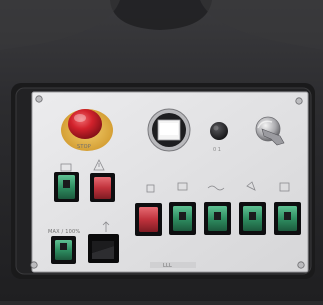 This screenshot has width=323, height=305. Describe the element at coordinates (63, 250) in the screenshot. I see `rocker-switch-left-bottom` at that location.